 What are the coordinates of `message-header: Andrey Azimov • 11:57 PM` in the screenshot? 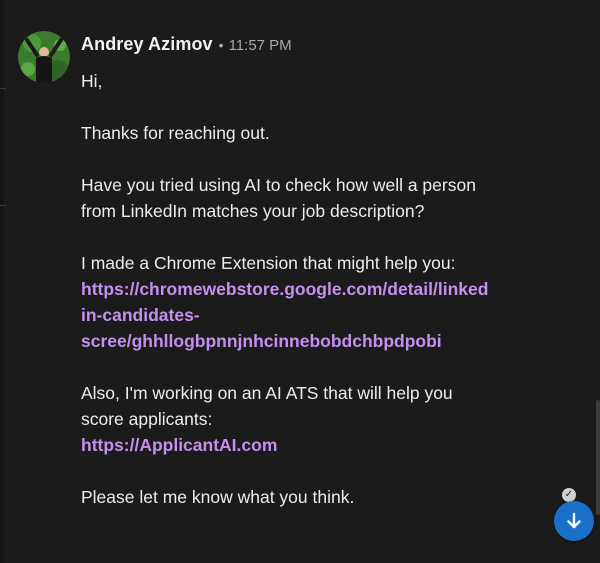 It's located at (186, 45).